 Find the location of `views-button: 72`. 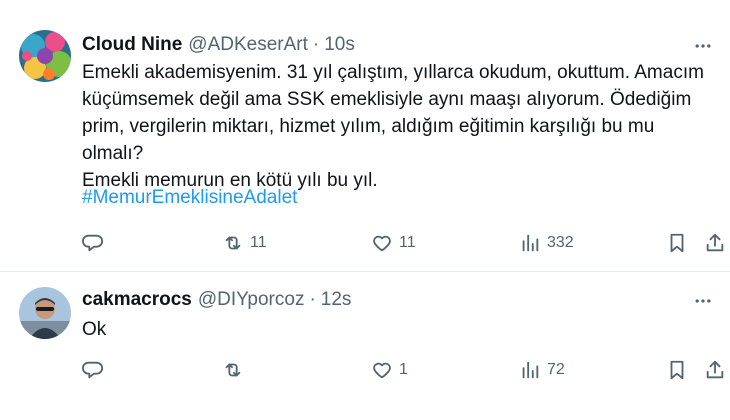

views-button: 72 is located at coordinates (542, 370).